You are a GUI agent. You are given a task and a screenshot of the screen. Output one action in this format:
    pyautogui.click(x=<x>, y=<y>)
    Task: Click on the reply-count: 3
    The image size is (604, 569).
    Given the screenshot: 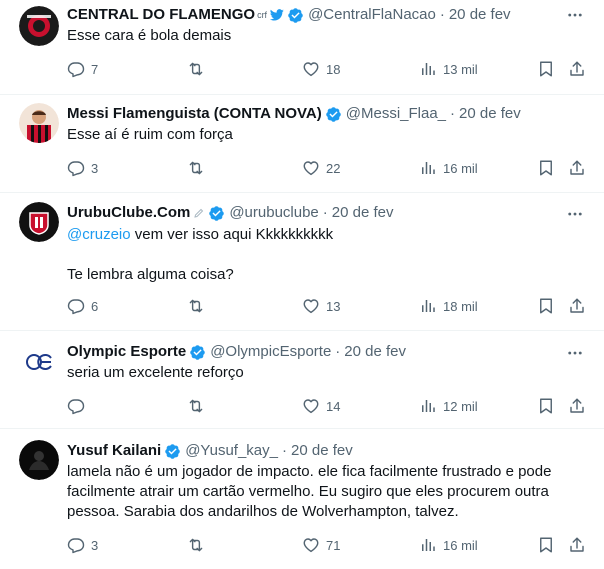 What is the action you would take?
    pyautogui.click(x=95, y=168)
    